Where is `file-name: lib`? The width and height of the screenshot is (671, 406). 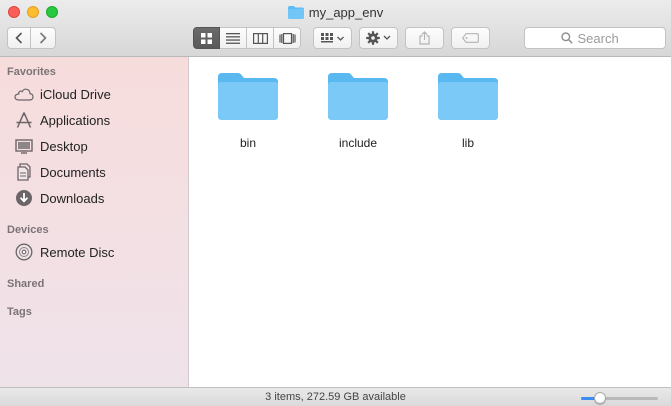
file-name: lib is located at coordinates (467, 143).